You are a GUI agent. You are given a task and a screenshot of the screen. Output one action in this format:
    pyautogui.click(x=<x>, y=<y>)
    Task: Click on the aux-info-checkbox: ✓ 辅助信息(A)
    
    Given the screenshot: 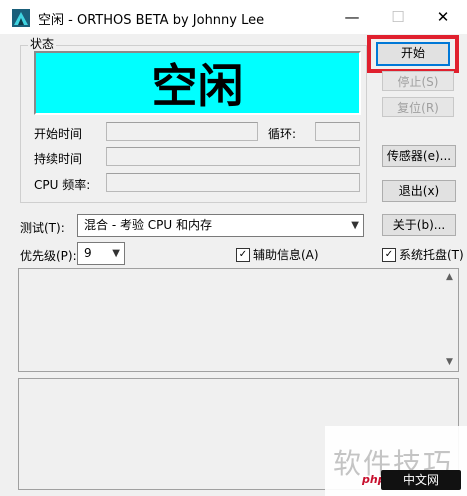 What is the action you would take?
    pyautogui.click(x=277, y=254)
    